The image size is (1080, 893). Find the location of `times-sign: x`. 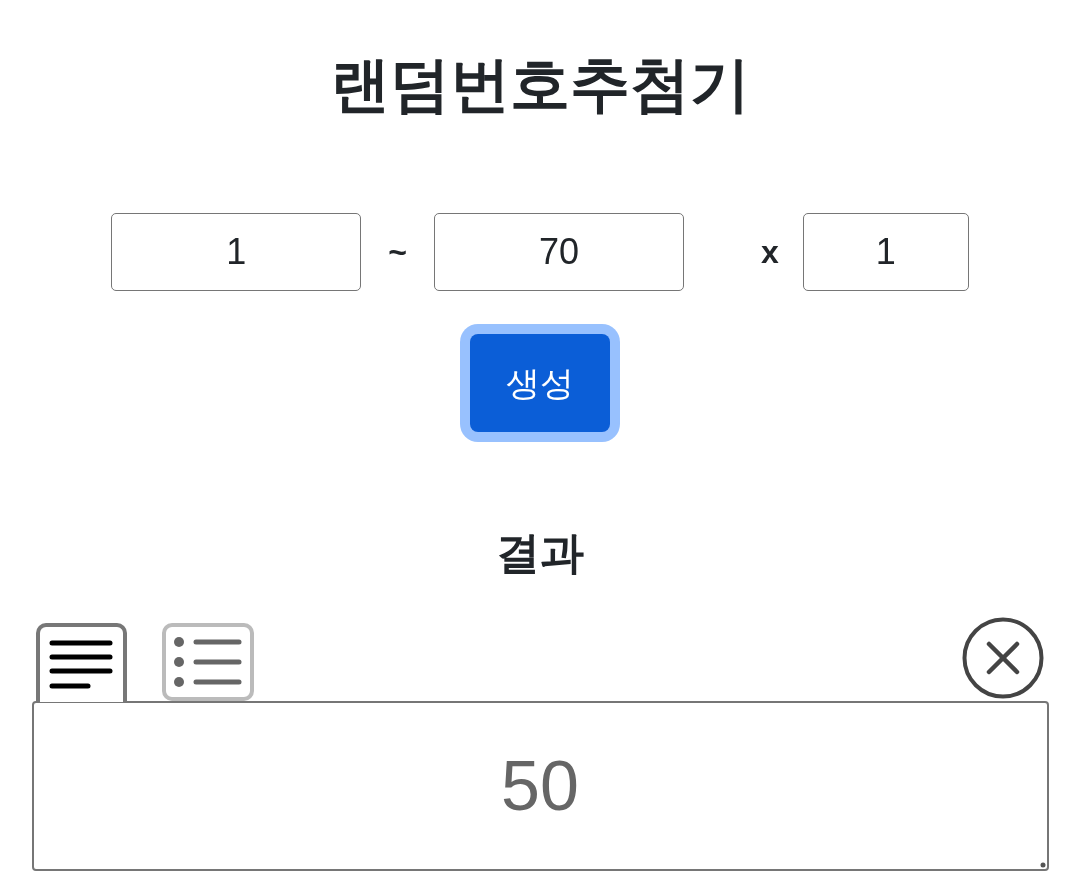

times-sign: x is located at coordinates (769, 252).